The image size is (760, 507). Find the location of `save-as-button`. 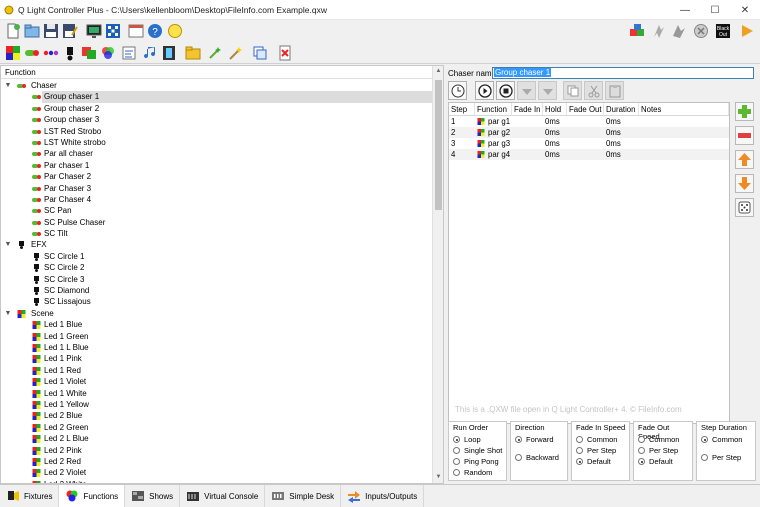

save-as-button is located at coordinates (70, 31).